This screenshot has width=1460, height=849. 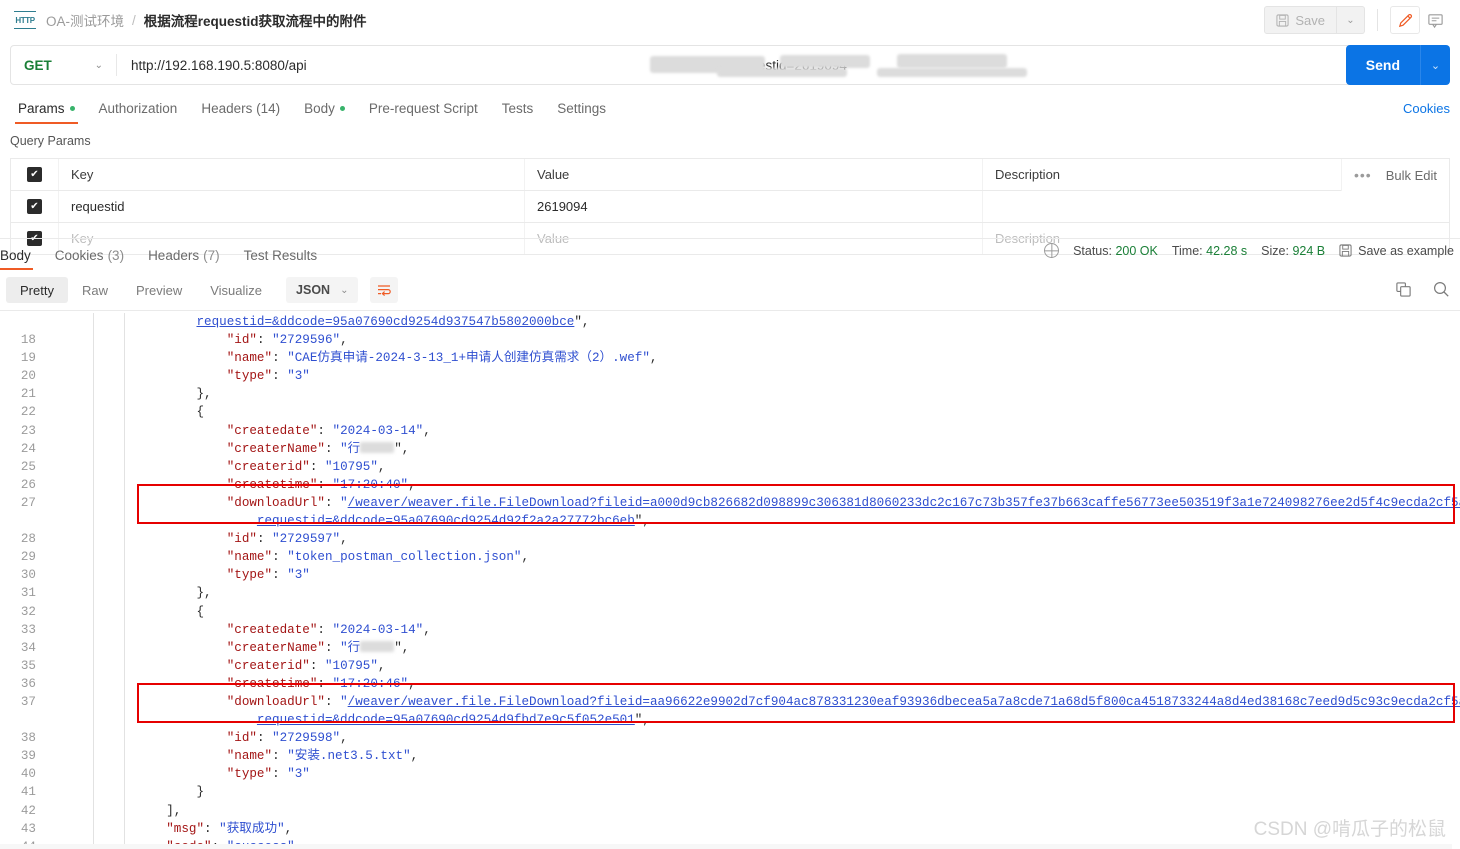 What do you see at coordinates (95, 290) in the screenshot?
I see `view-raw-button: Raw` at bounding box center [95, 290].